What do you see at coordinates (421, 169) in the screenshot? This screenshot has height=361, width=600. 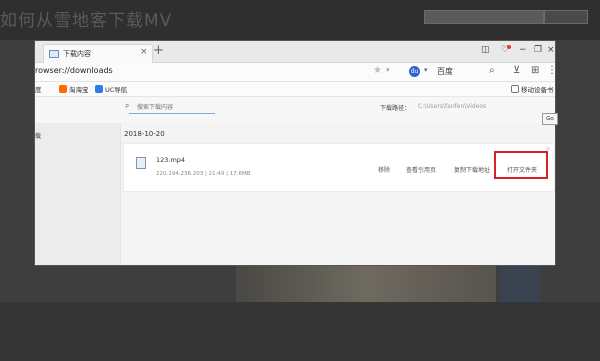 I see `view-source-button: 查看引用页` at bounding box center [421, 169].